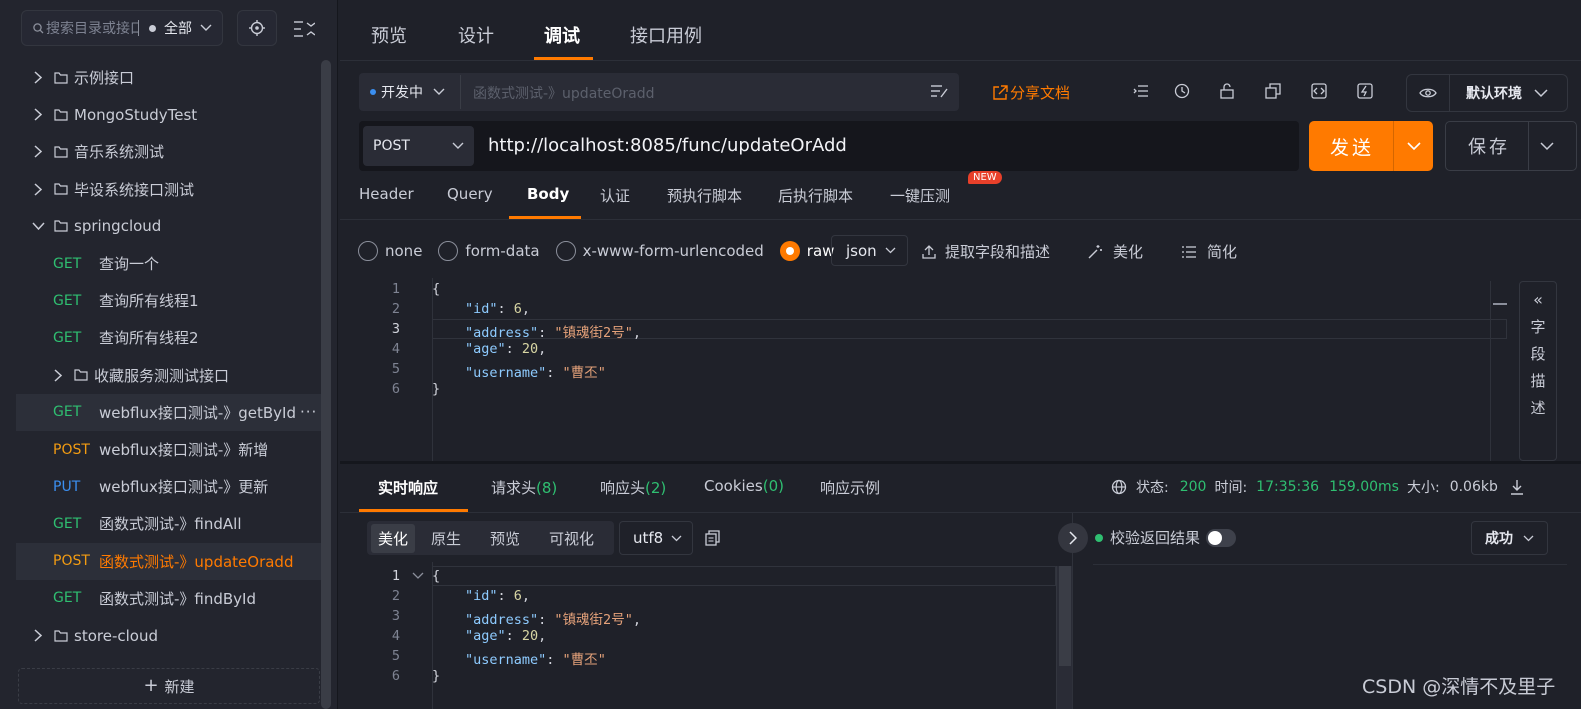  What do you see at coordinates (1511, 146) in the screenshot?
I see `save-button: 保存` at bounding box center [1511, 146].